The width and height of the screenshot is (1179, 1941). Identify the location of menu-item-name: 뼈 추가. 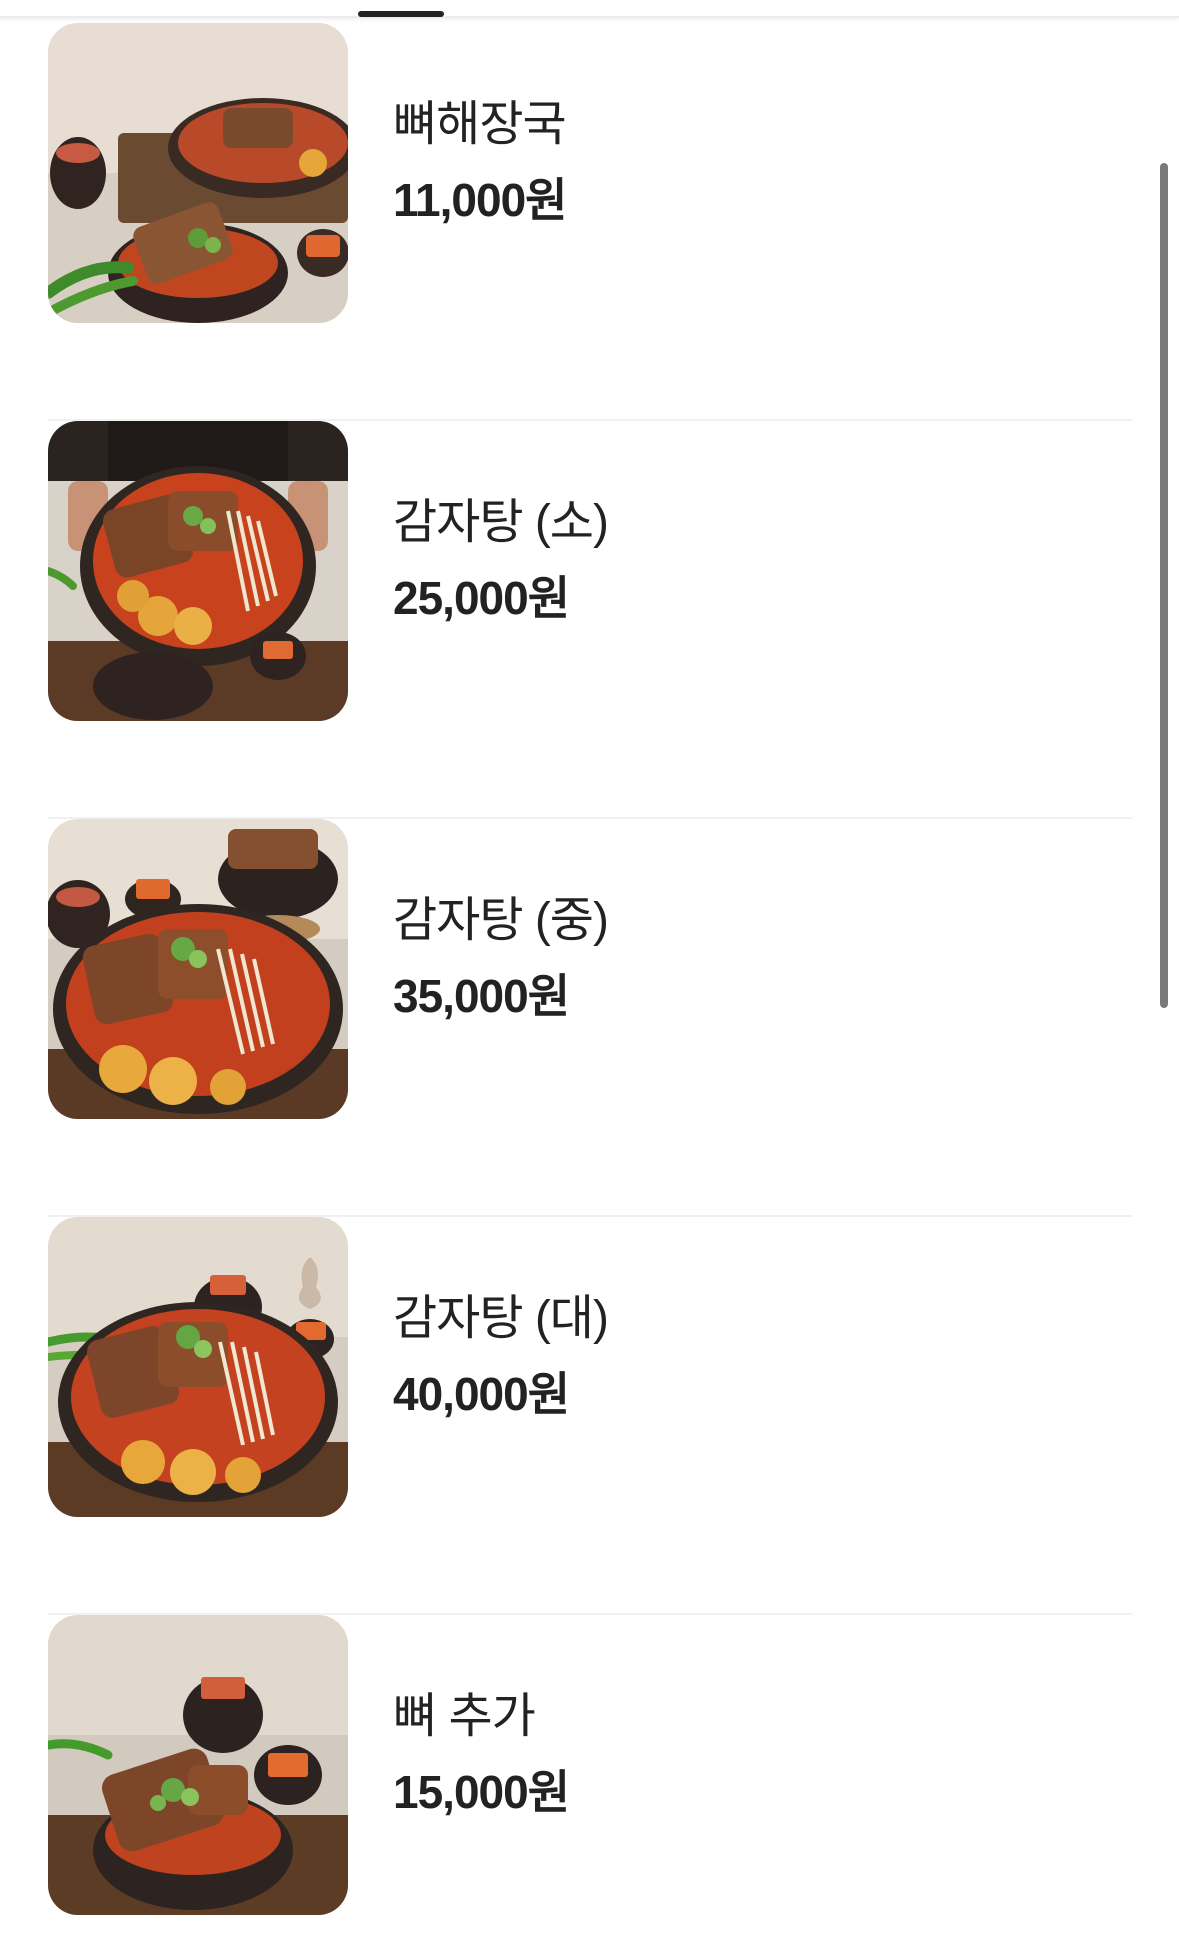
(464, 1716).